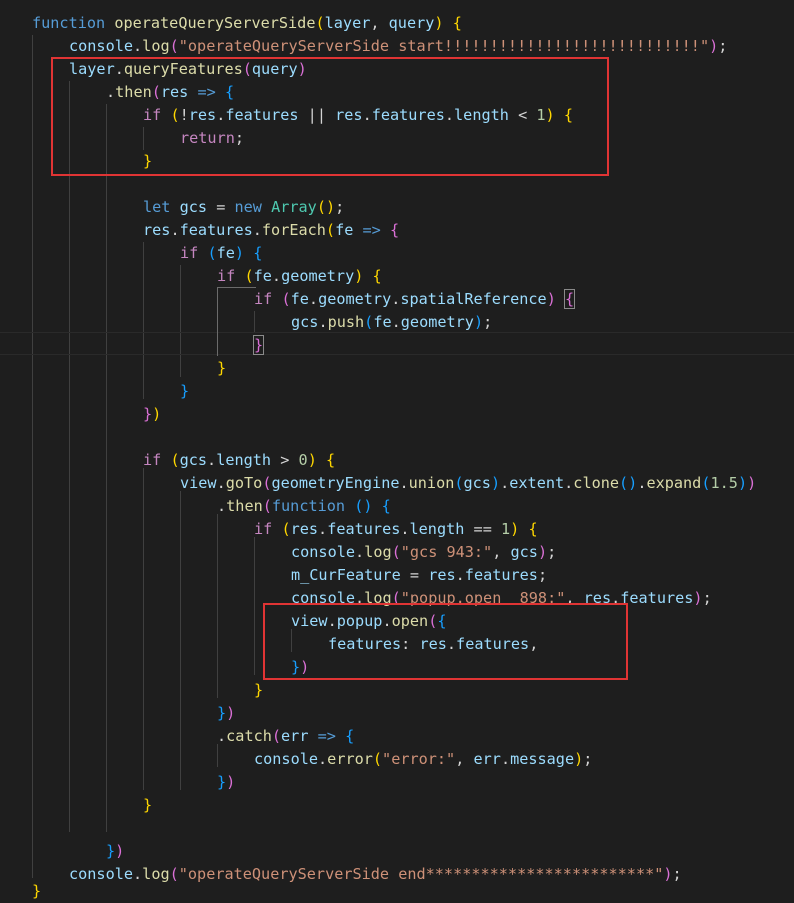 The height and width of the screenshot is (903, 794). I want to click on code-line: gcs.push(fe.geometry);, so click(397, 322).